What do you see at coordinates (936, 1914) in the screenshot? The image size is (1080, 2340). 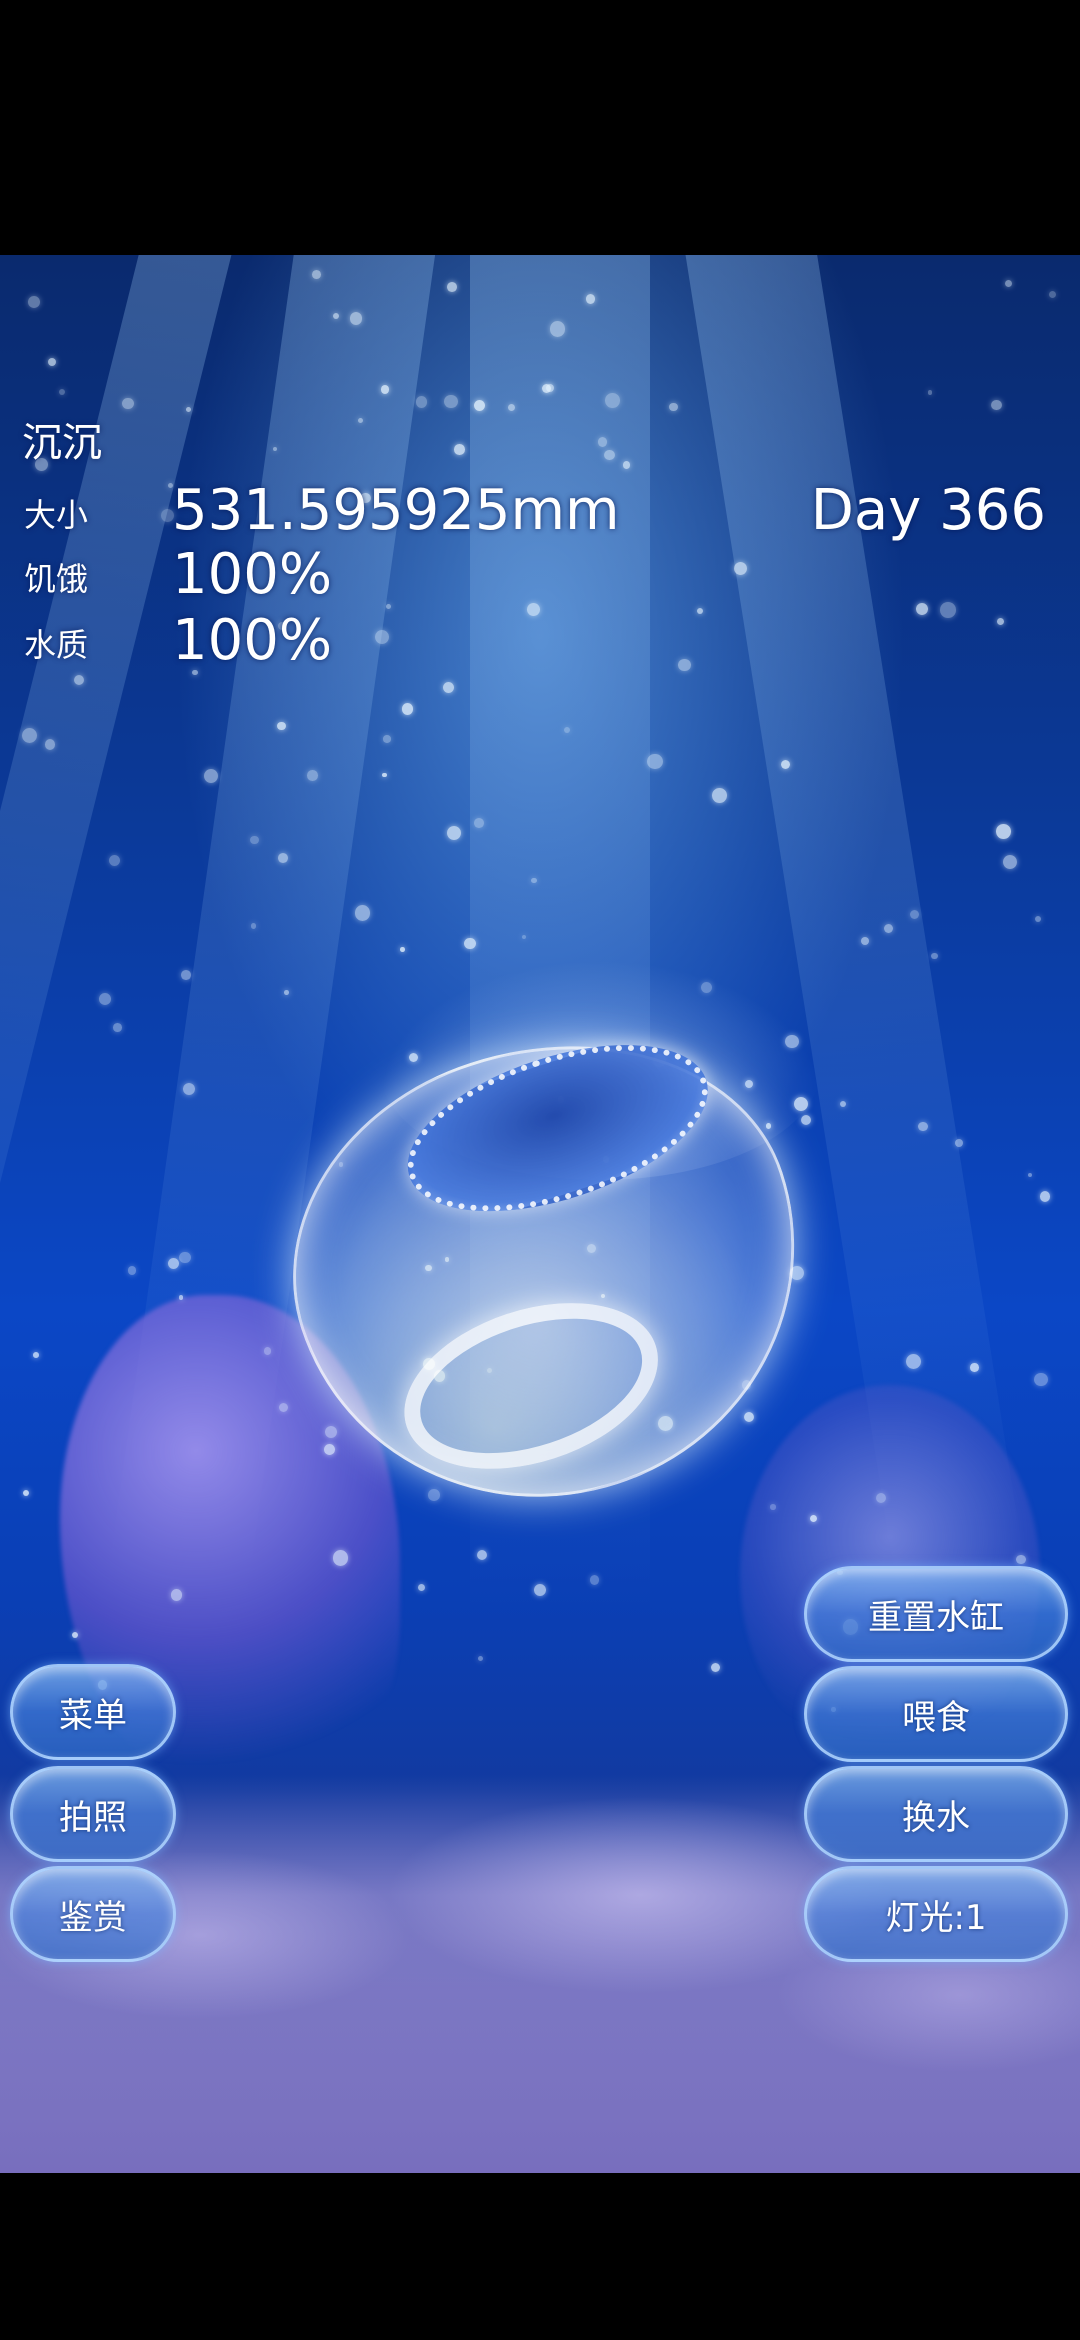 I see `light-button: 灯光:1` at bounding box center [936, 1914].